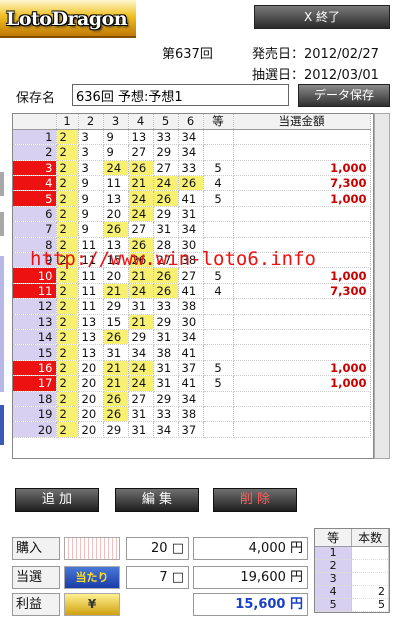  I want to click on column-header, so click(35, 122).